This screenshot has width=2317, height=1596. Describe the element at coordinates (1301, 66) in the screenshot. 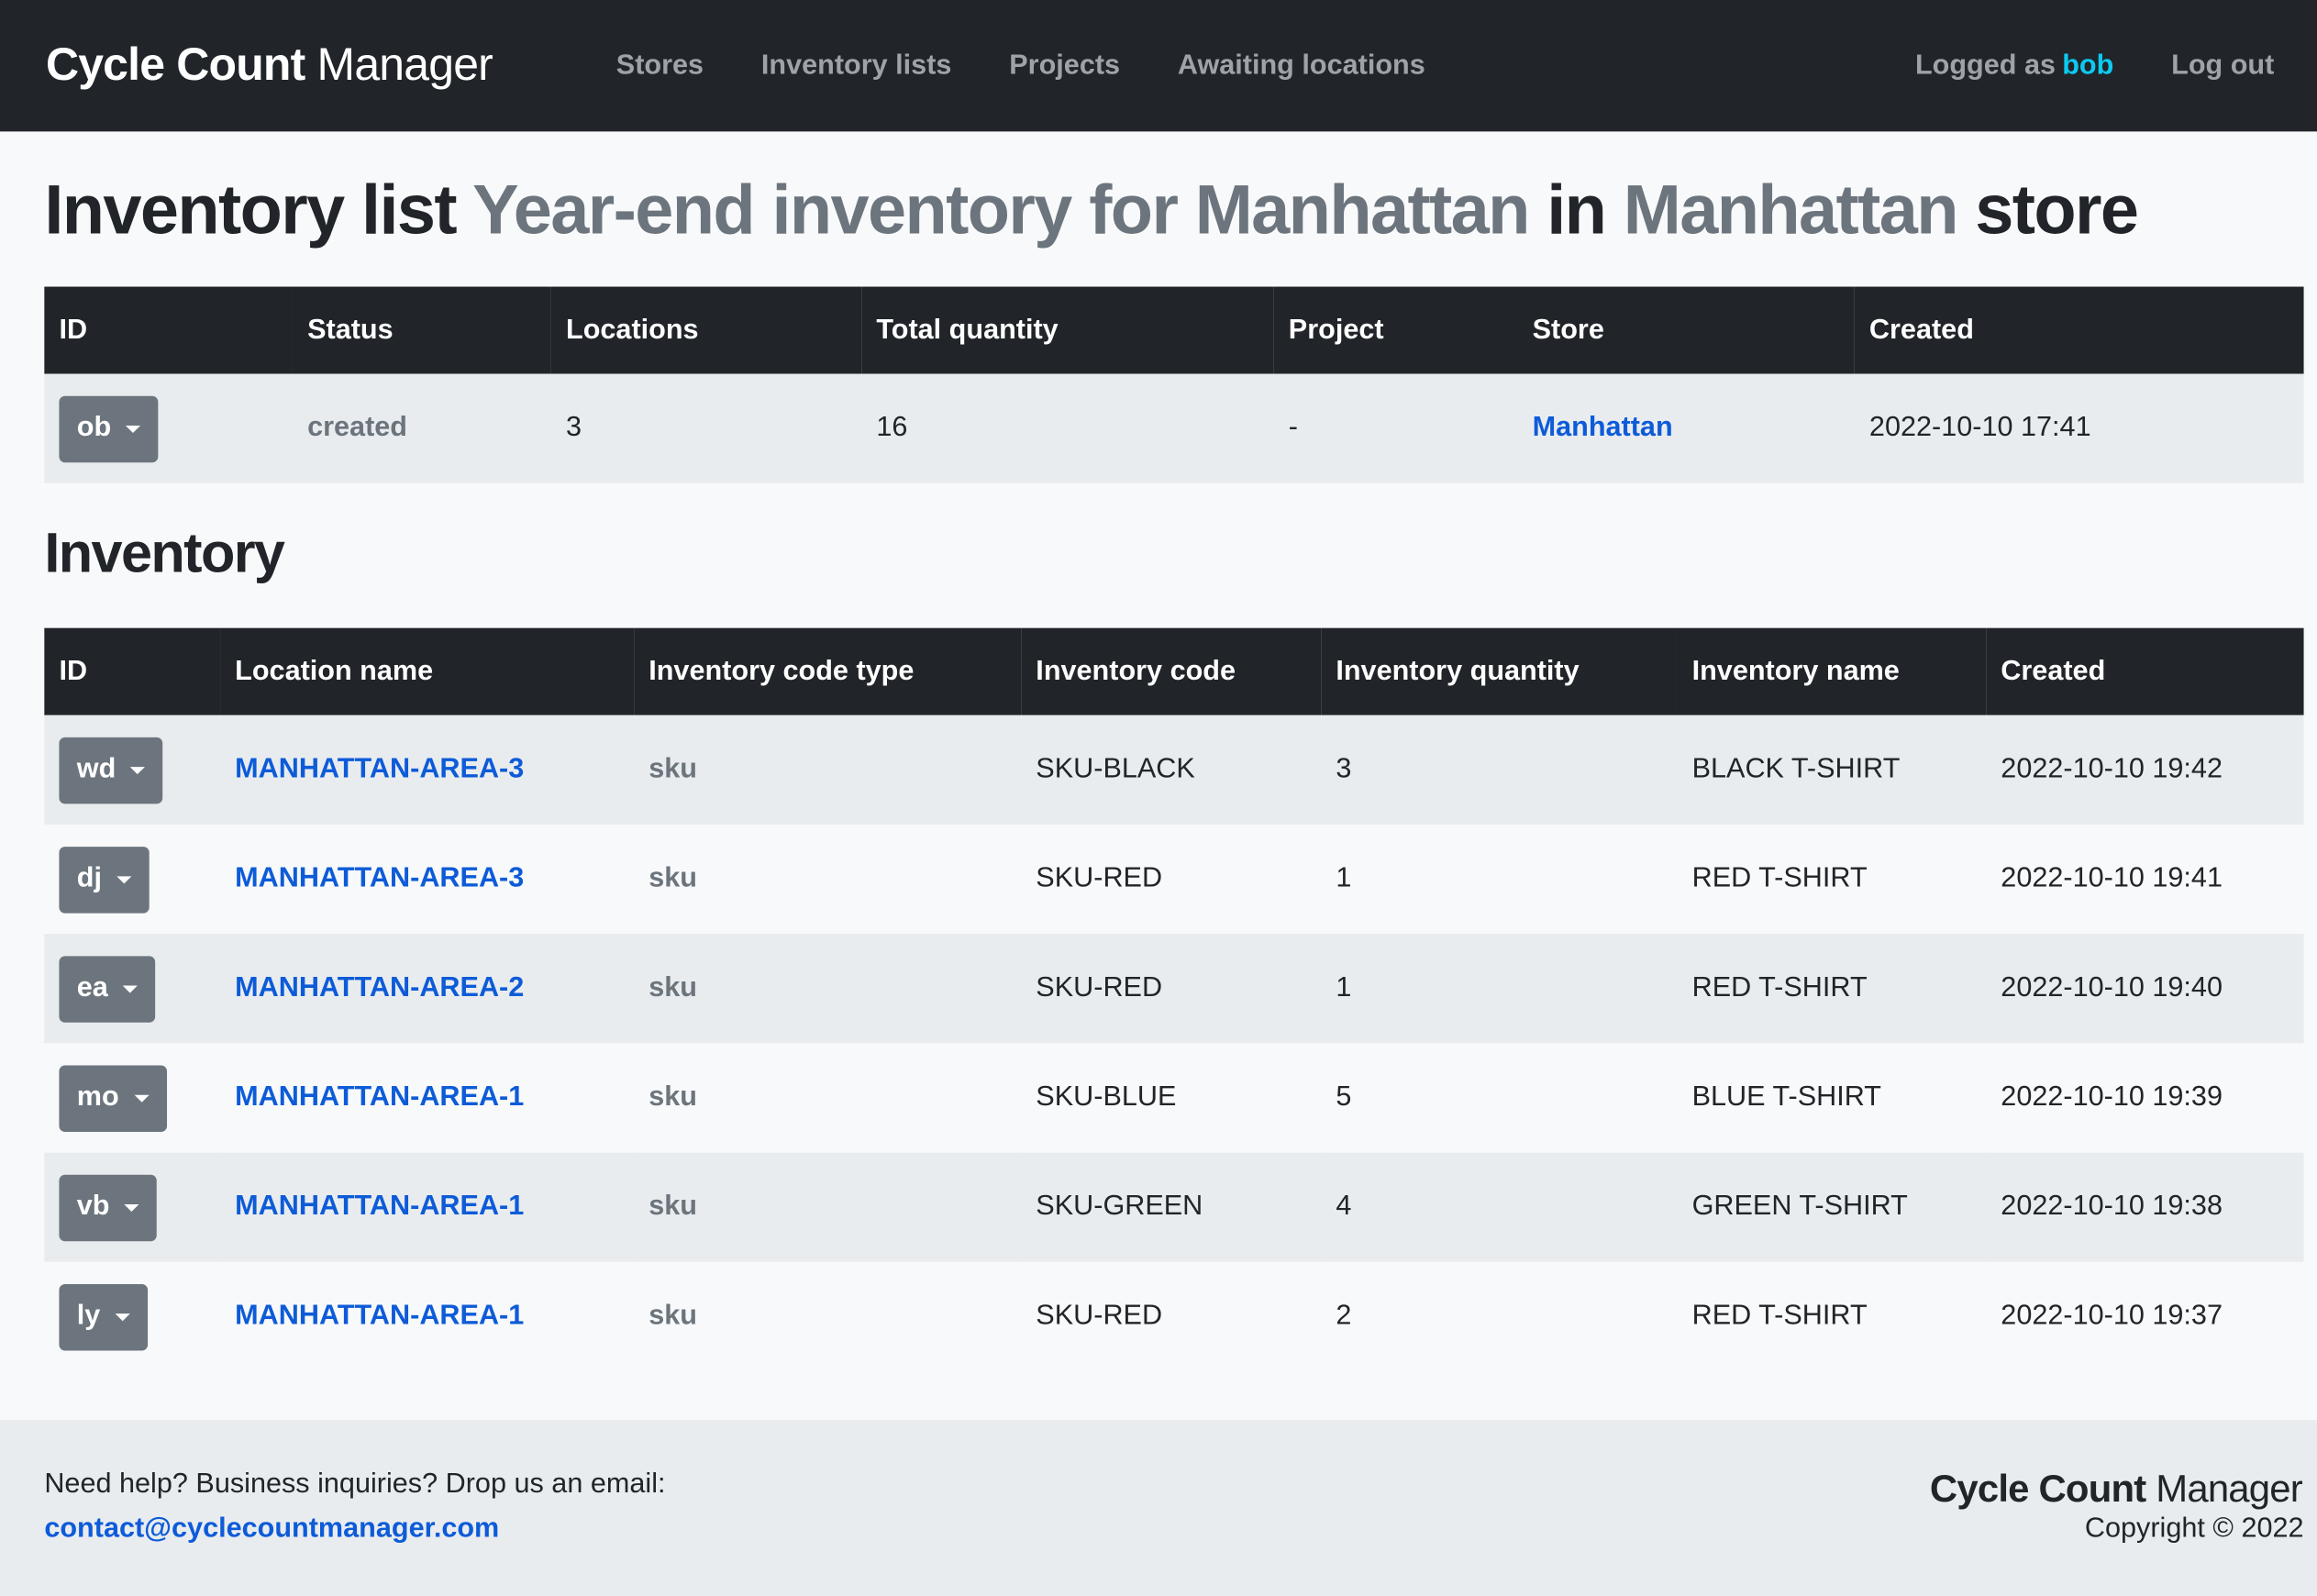

I see `nav-awaiting-locations: Awaiting locations` at that location.